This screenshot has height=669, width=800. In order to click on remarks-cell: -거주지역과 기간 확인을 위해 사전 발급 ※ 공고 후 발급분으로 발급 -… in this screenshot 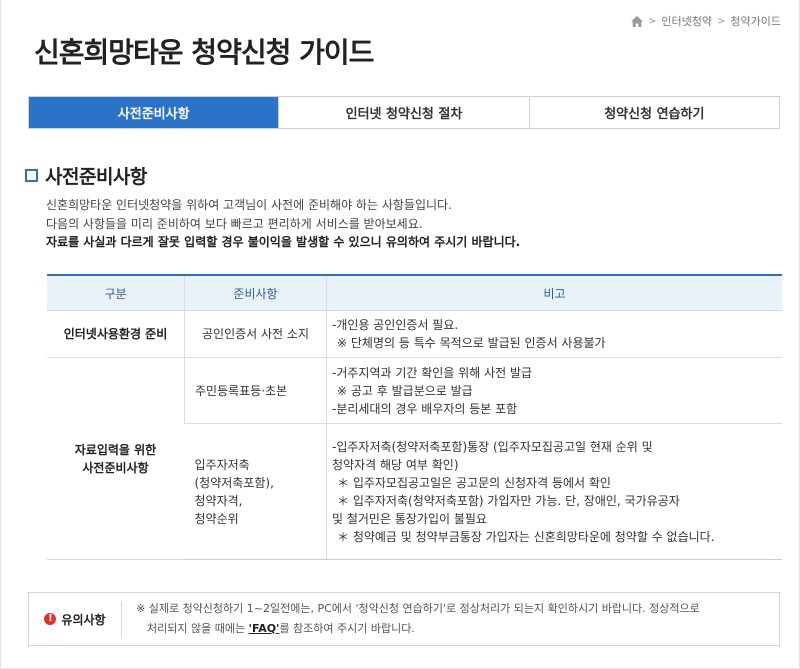, I will do `click(554, 390)`.